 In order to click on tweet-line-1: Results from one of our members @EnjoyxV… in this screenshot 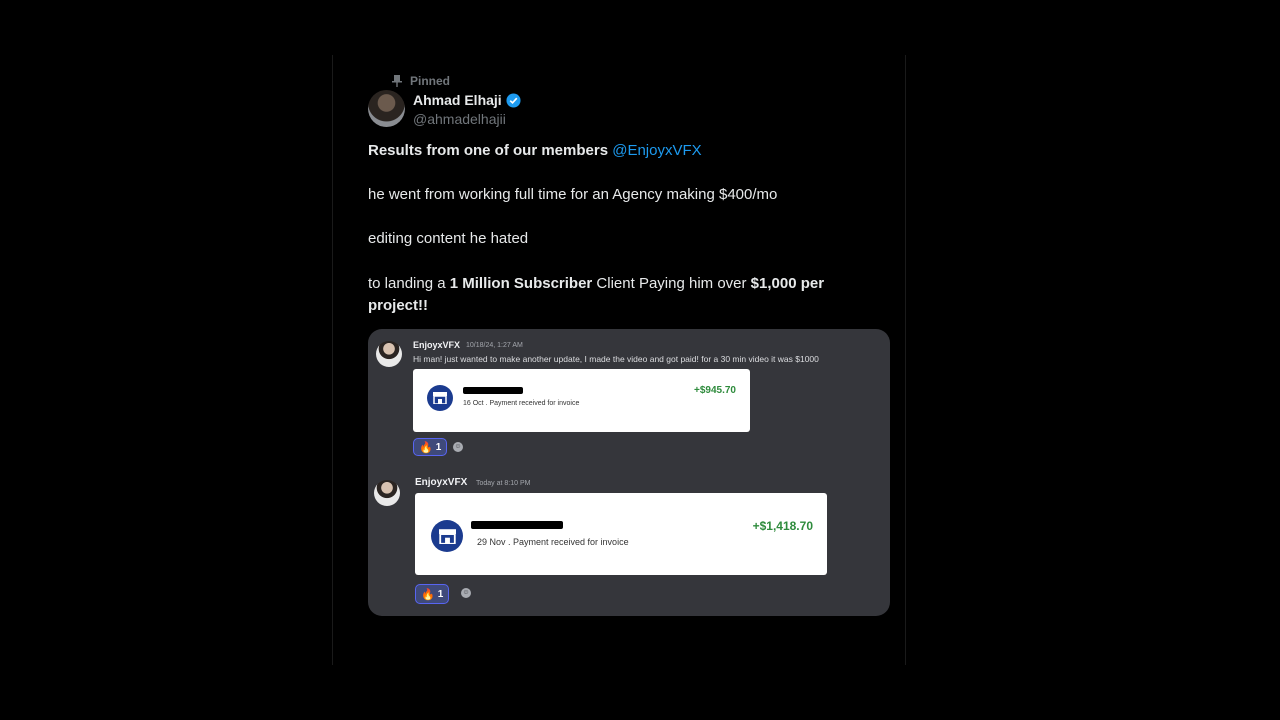, I will do `click(618, 151)`.